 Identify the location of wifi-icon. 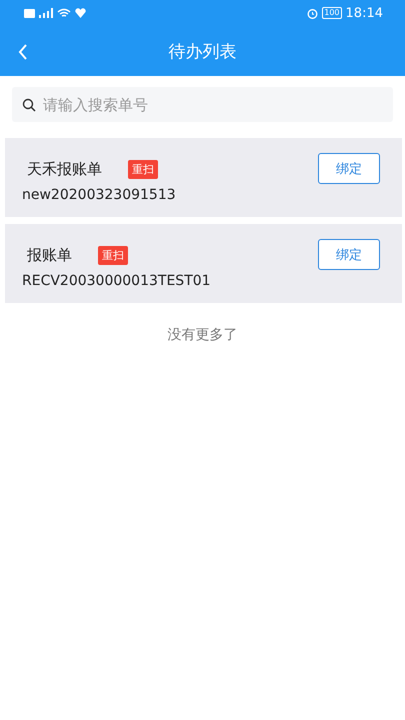
(64, 13).